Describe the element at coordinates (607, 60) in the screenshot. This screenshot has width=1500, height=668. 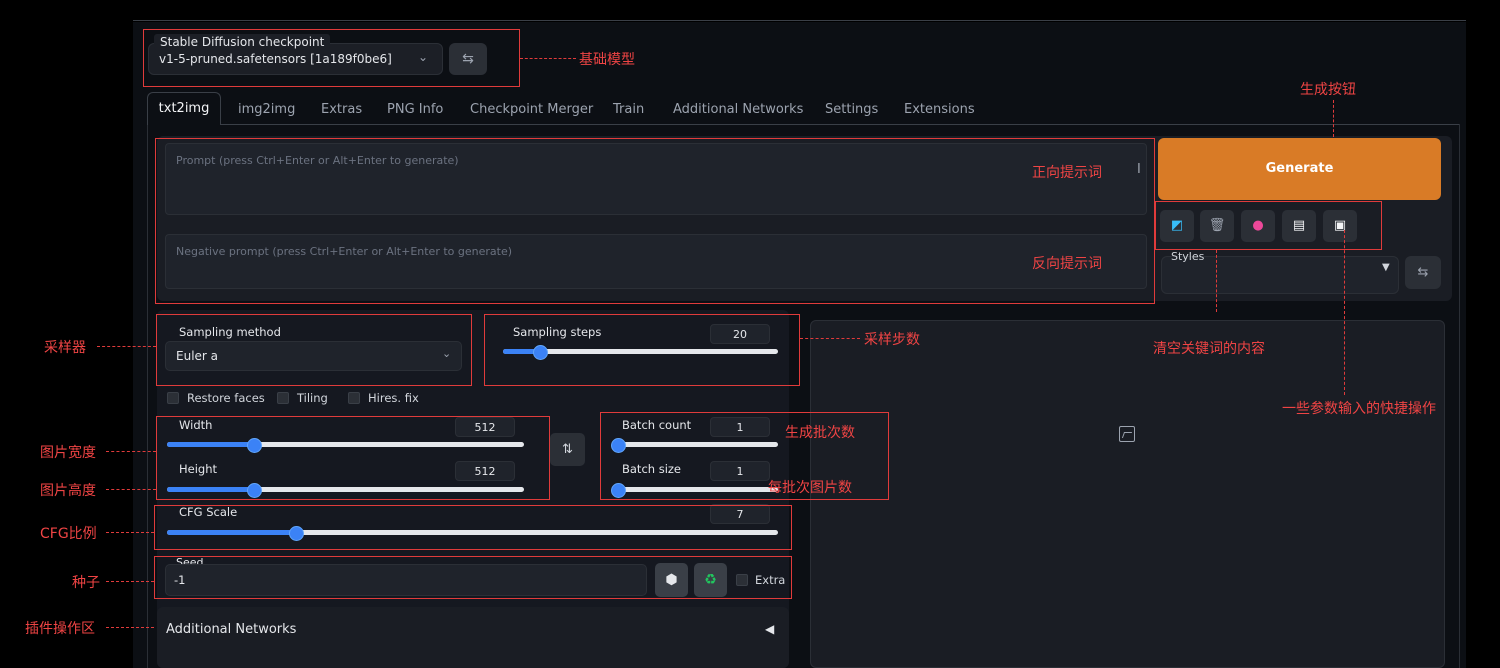
I see `annotation-base-model: 基础模型` at that location.